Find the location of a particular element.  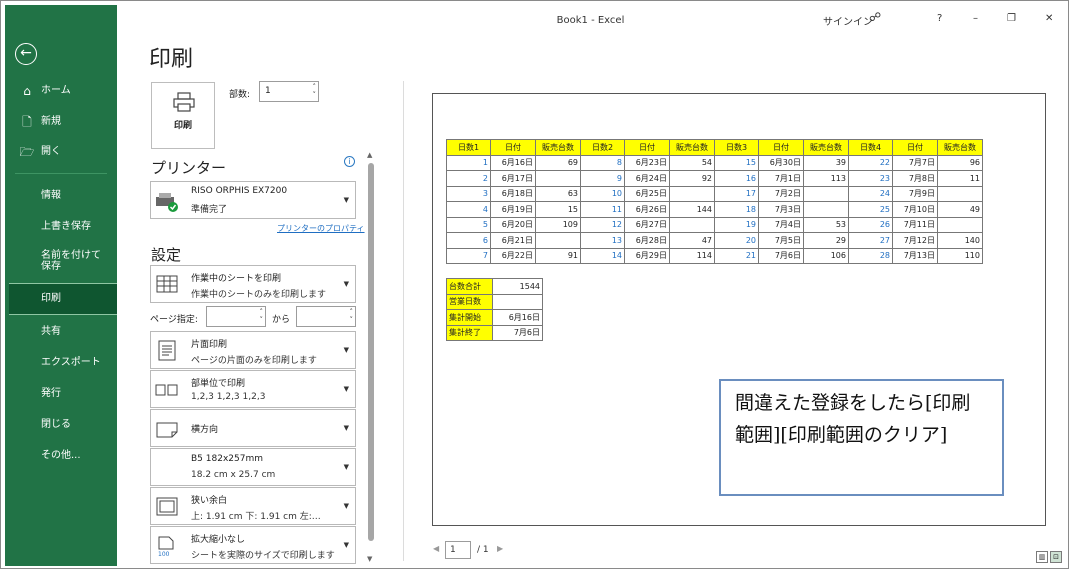

table-cell: 106 is located at coordinates (826, 255).